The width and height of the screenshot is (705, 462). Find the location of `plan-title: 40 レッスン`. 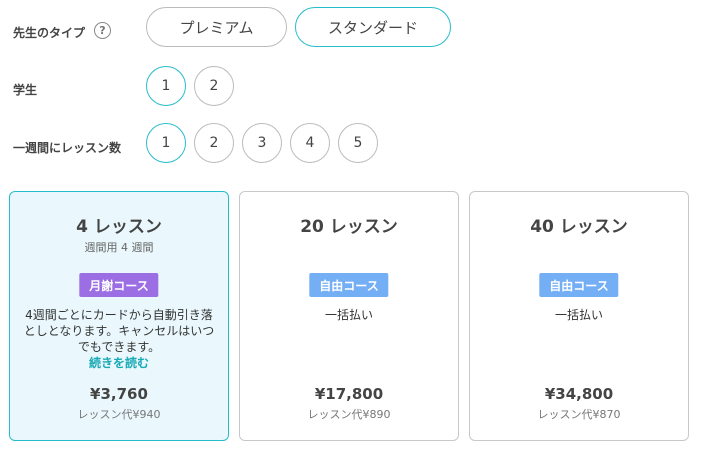

plan-title: 40 レッスン is located at coordinates (579, 227).